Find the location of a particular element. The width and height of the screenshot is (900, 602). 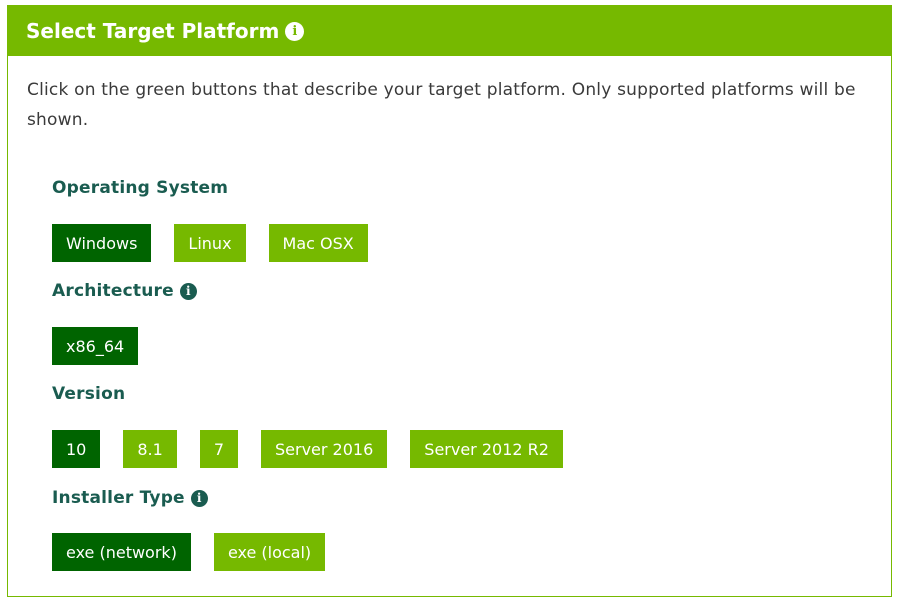

section-label: Installer Type is located at coordinates (118, 498).